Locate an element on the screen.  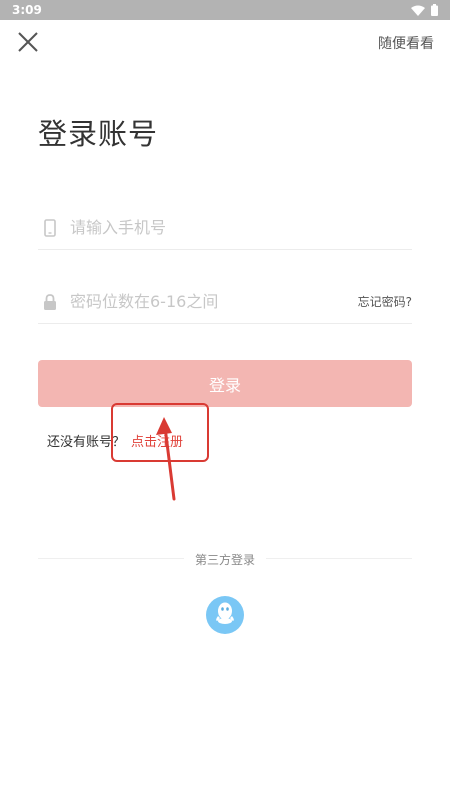
phone-input is located at coordinates (241, 227).